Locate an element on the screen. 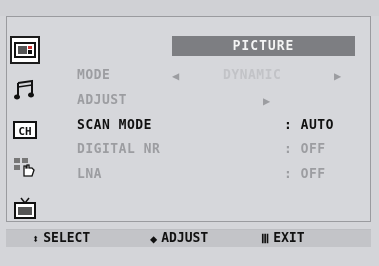 Image resolution: width=379 pixels, height=266 pixels. adjust-hint: ◆ ADJUST is located at coordinates (179, 238).